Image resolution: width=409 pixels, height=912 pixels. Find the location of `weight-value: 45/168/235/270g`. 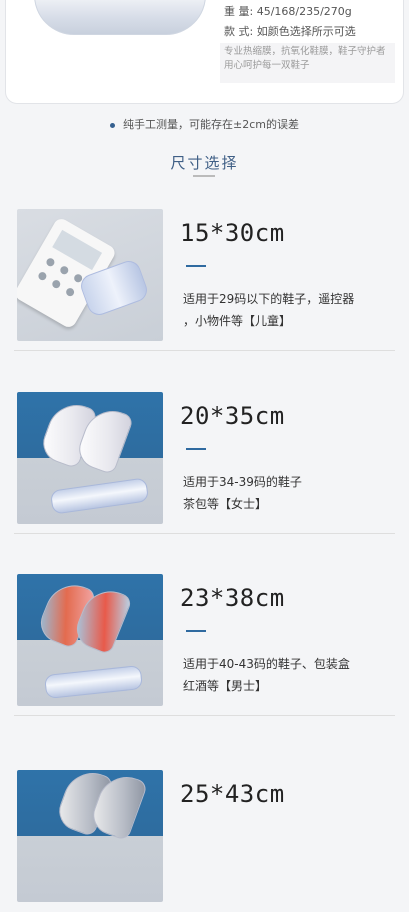

weight-value: 45/168/235/270g is located at coordinates (304, 11).